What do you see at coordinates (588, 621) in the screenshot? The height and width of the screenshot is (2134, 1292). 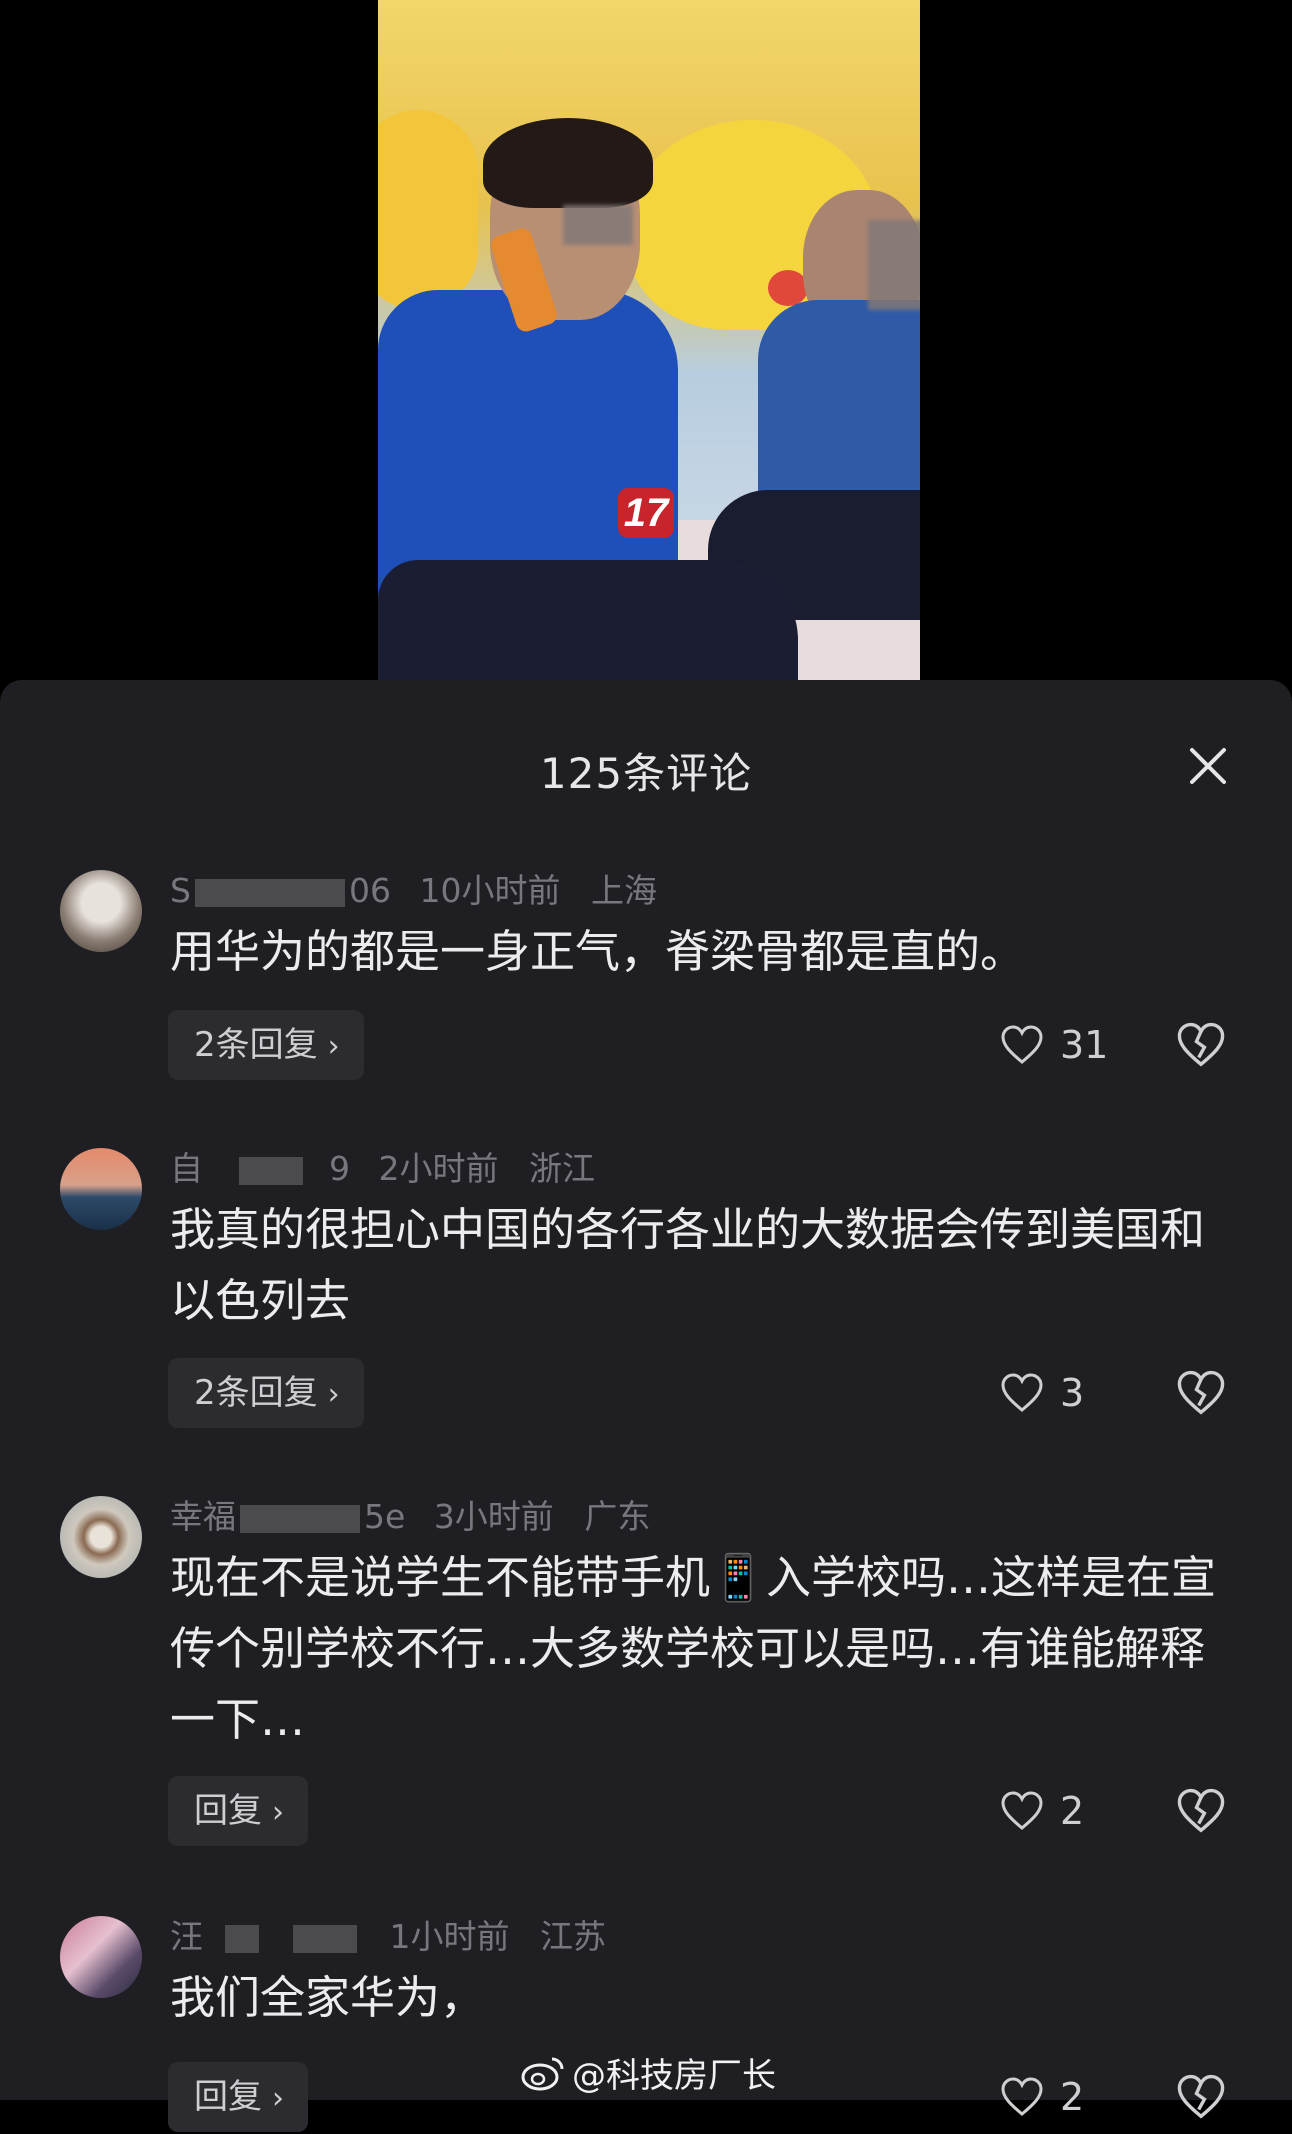 I see `video-person-left-legs` at bounding box center [588, 621].